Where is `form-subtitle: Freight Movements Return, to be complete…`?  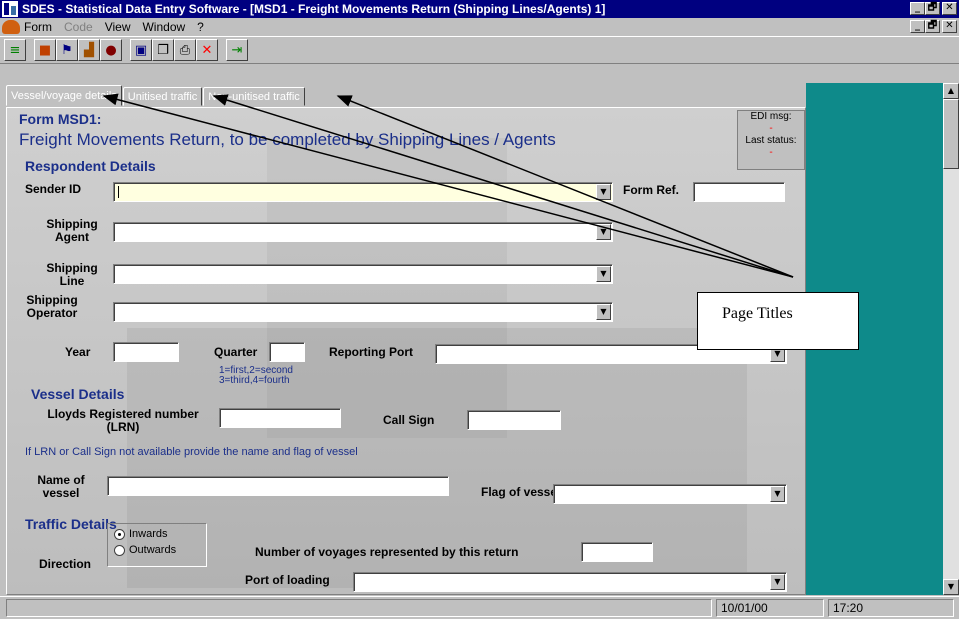
form-subtitle: Freight Movements Return, to be complete… is located at coordinates (287, 139).